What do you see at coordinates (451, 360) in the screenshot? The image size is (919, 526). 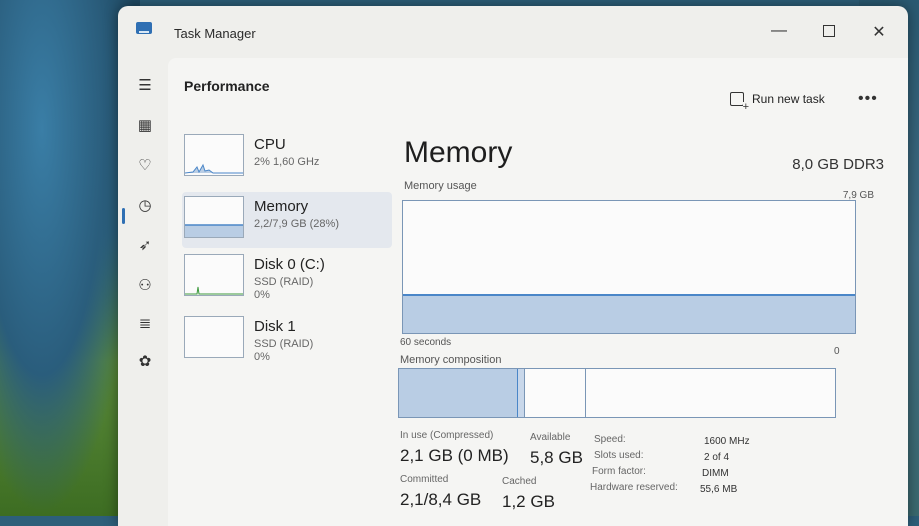 I see `memory-composition-label: Memory composition` at bounding box center [451, 360].